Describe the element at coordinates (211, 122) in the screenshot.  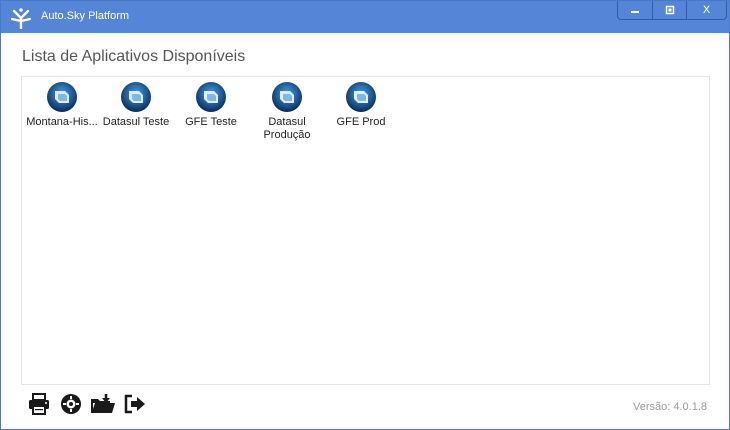
I see `app-label: GFE Teste` at that location.